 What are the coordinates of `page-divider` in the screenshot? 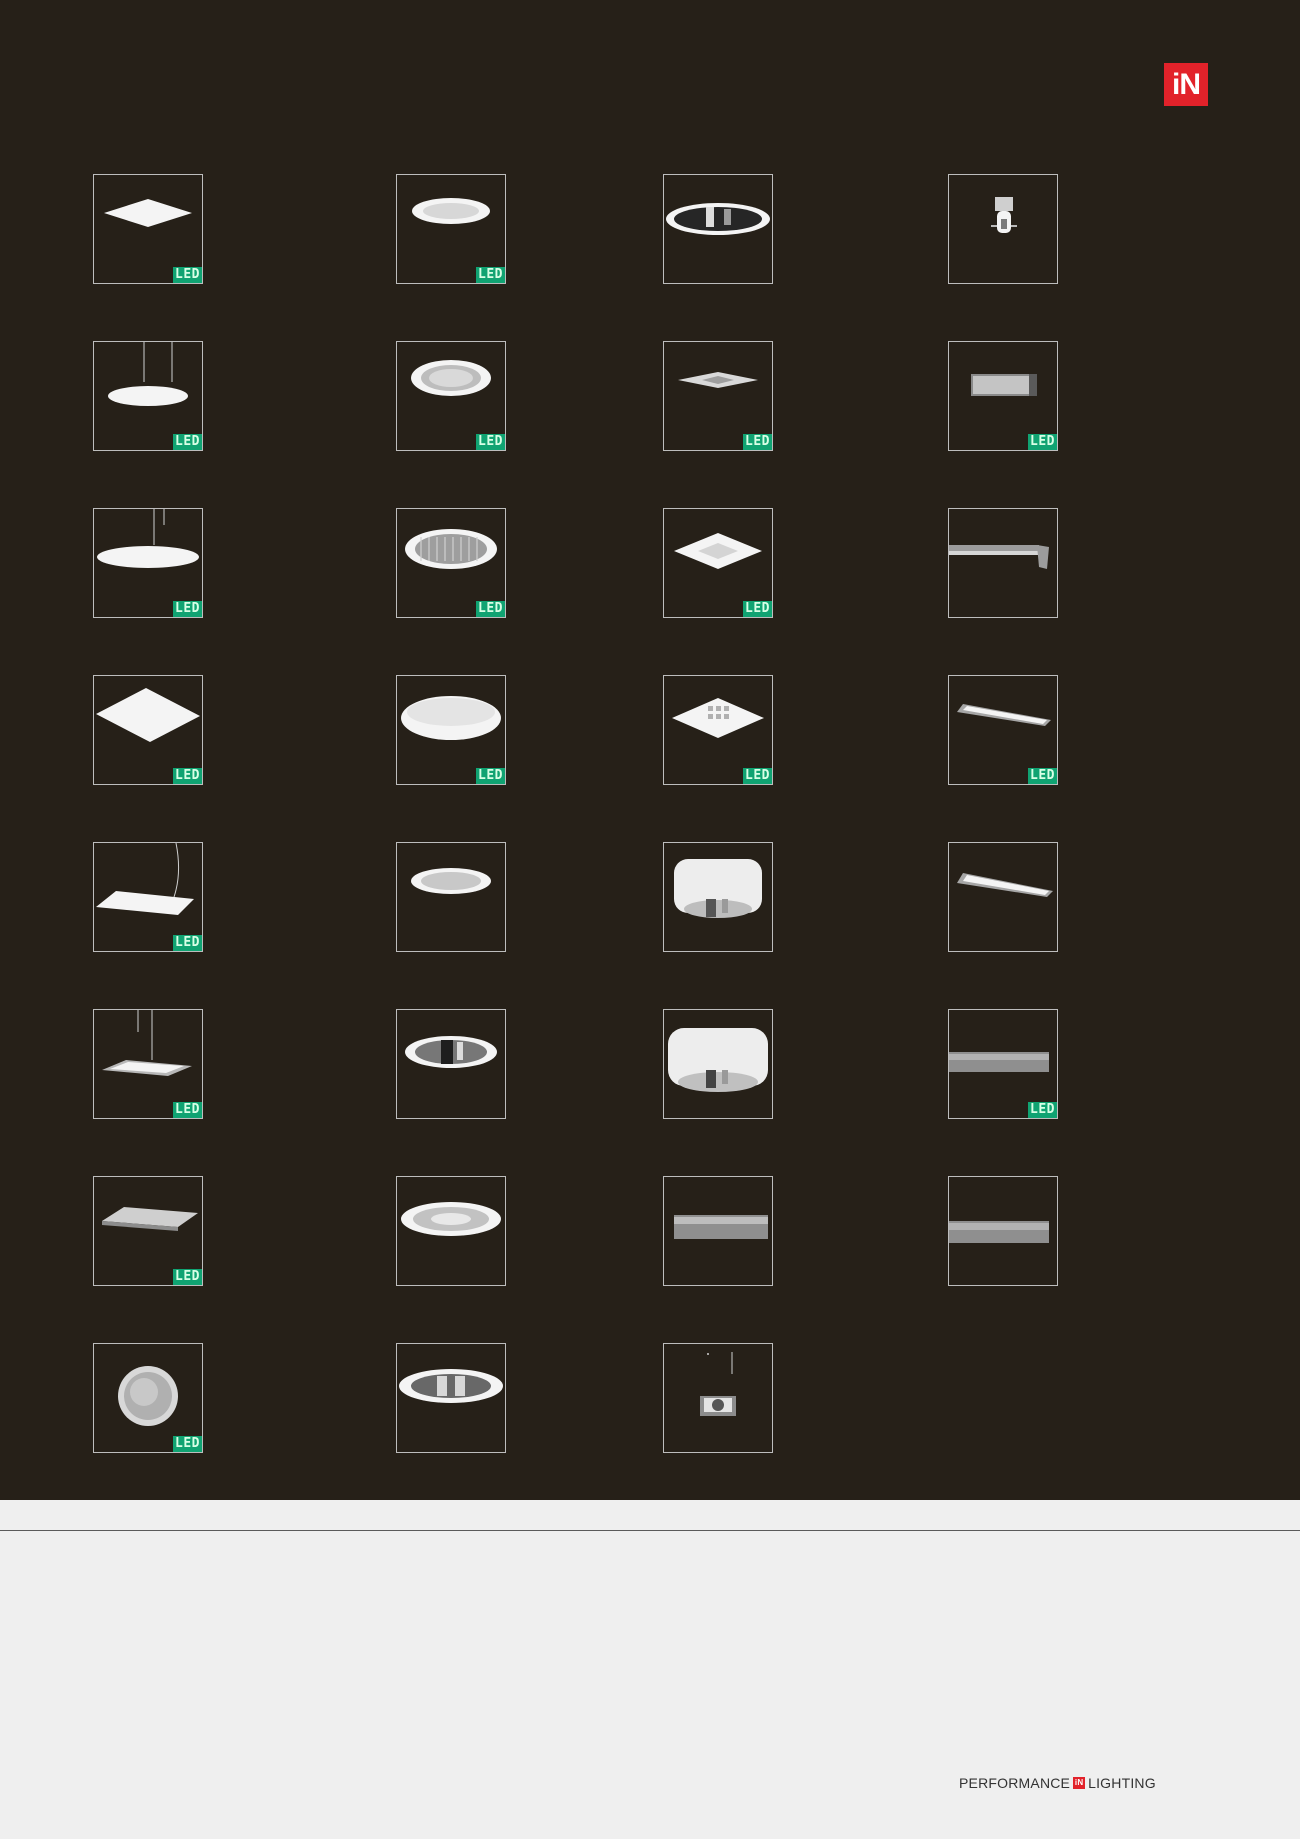 It's located at (650, 1530).